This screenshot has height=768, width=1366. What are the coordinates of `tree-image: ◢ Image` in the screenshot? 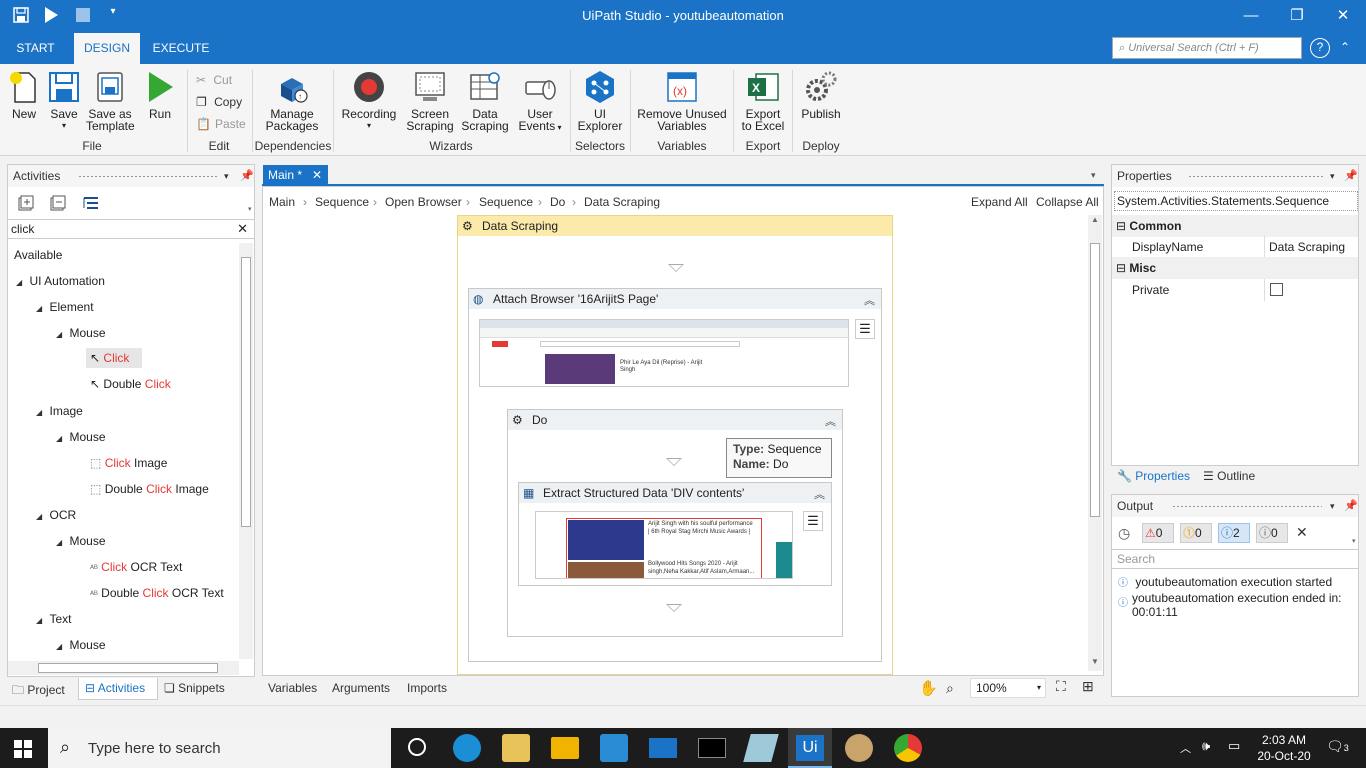 It's located at (59, 411).